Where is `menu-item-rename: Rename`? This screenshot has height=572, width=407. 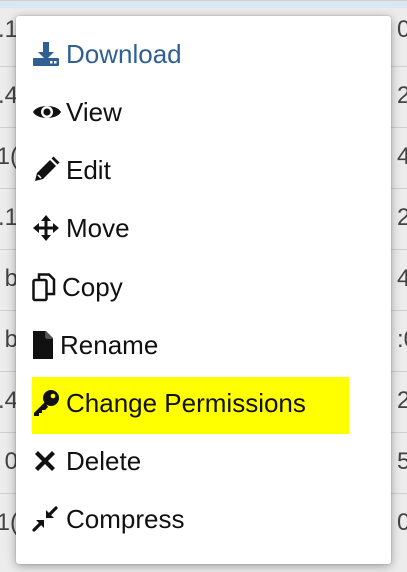 menu-item-rename: Rename is located at coordinates (95, 345).